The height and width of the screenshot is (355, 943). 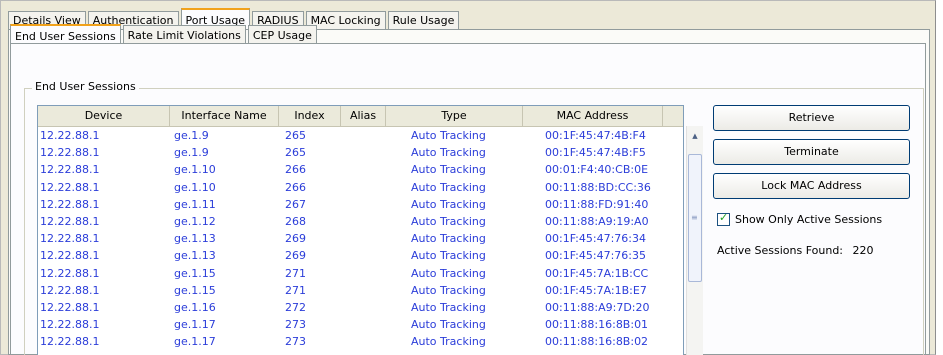 What do you see at coordinates (597, 221) in the screenshot?
I see `cell-mac-address: 00:11:88:A9:19:A0` at bounding box center [597, 221].